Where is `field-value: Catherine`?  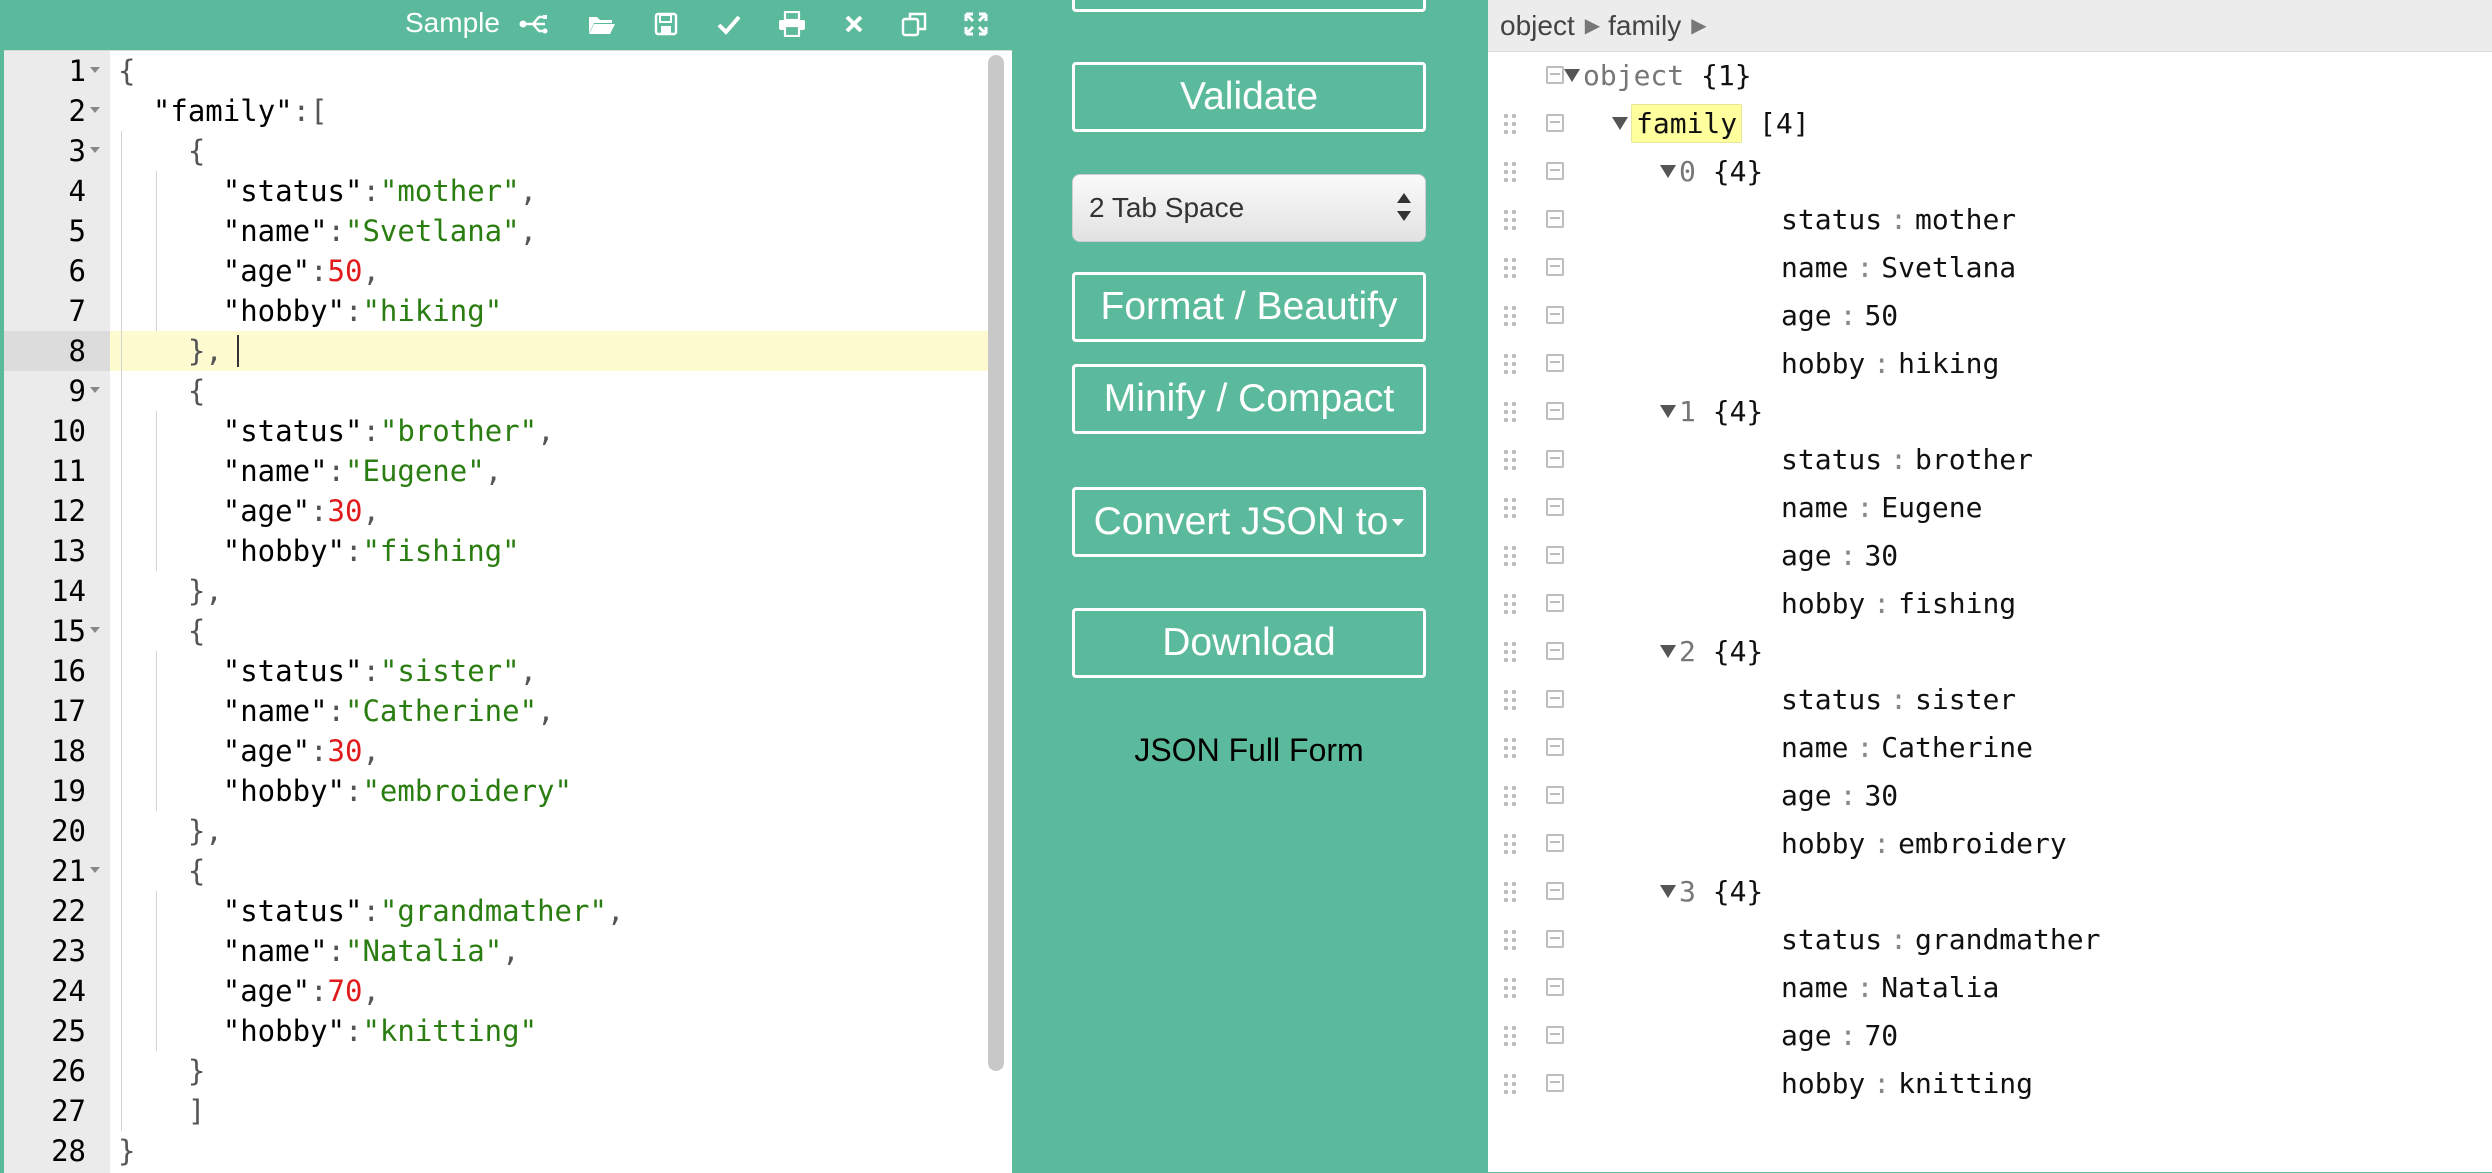
field-value: Catherine is located at coordinates (1957, 747).